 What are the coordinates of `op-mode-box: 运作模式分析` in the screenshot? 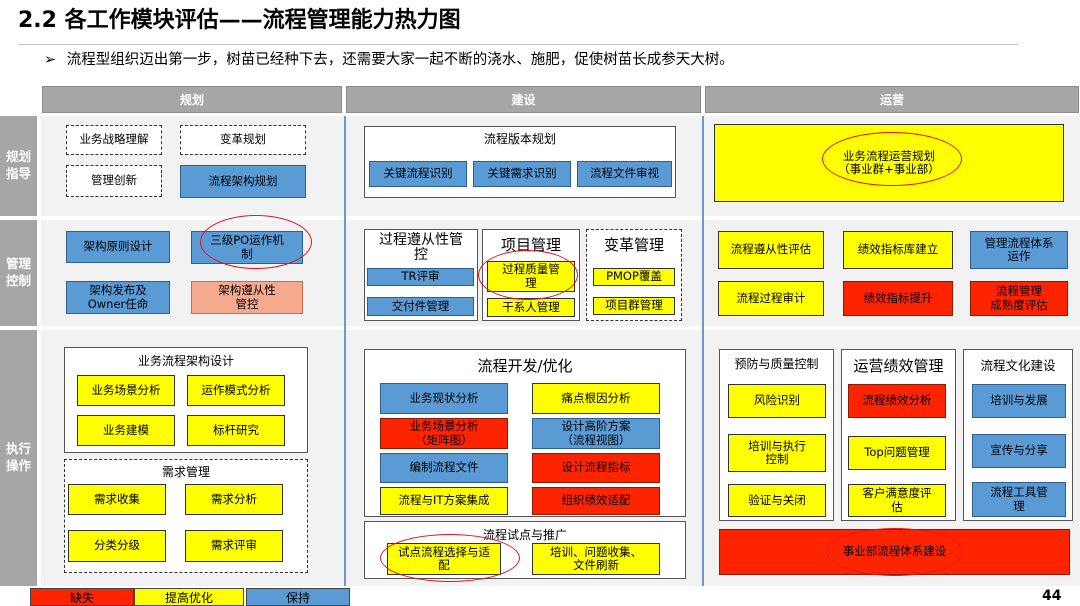 It's located at (236, 390).